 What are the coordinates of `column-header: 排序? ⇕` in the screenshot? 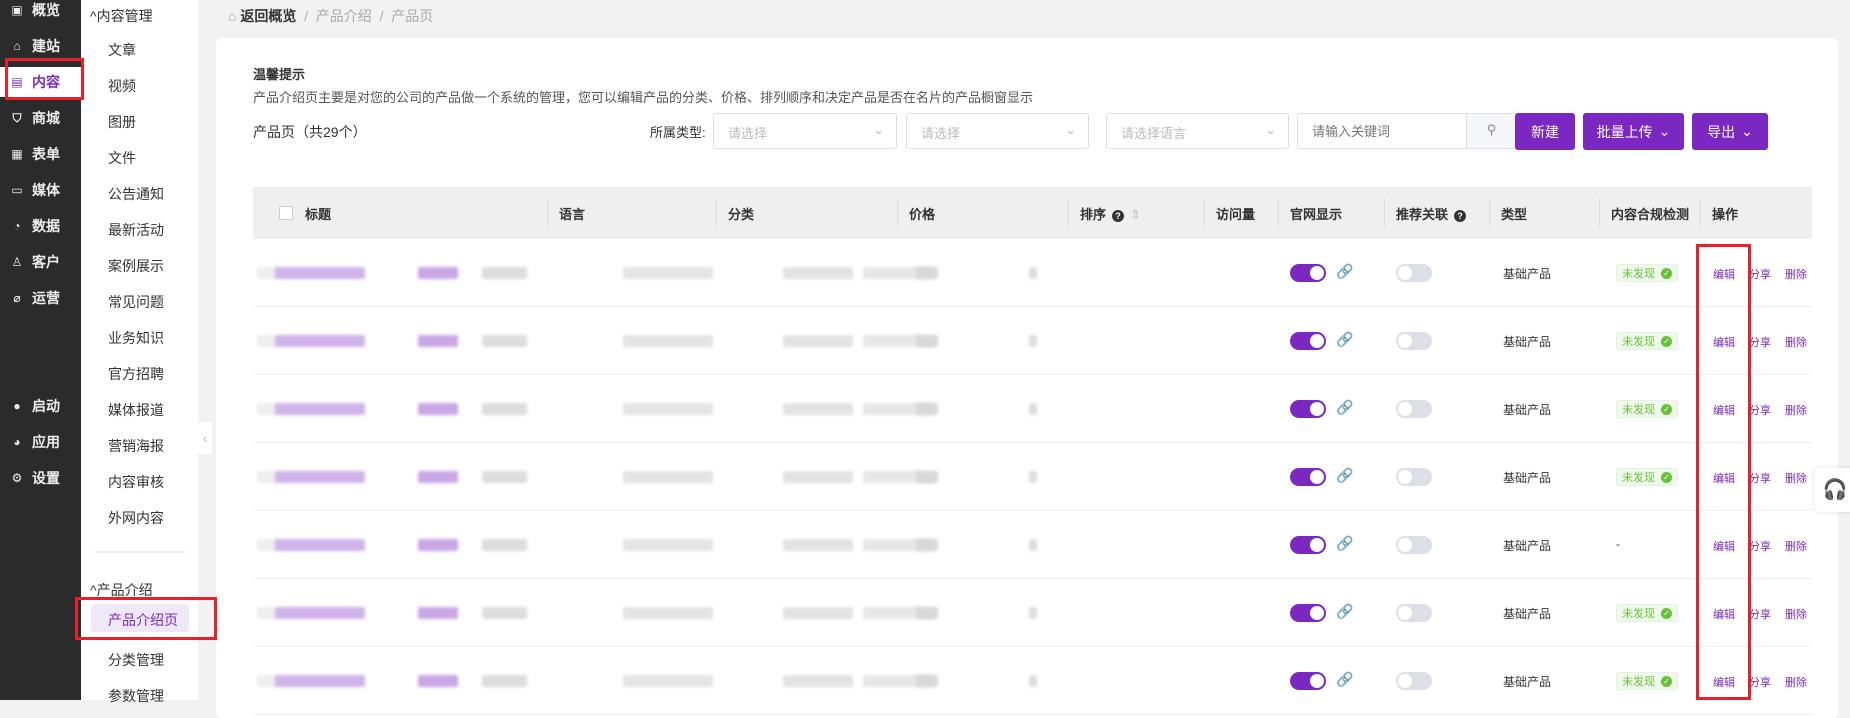 It's located at (1110, 213).